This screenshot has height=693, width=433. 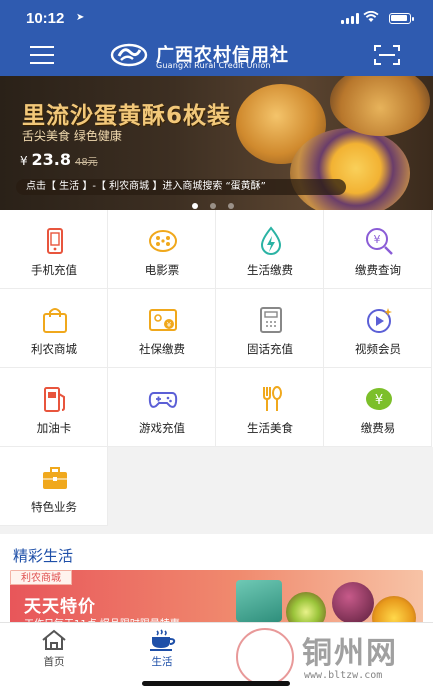 What do you see at coordinates (60, 607) in the screenshot?
I see `promo-title: 天天特价` at bounding box center [60, 607].